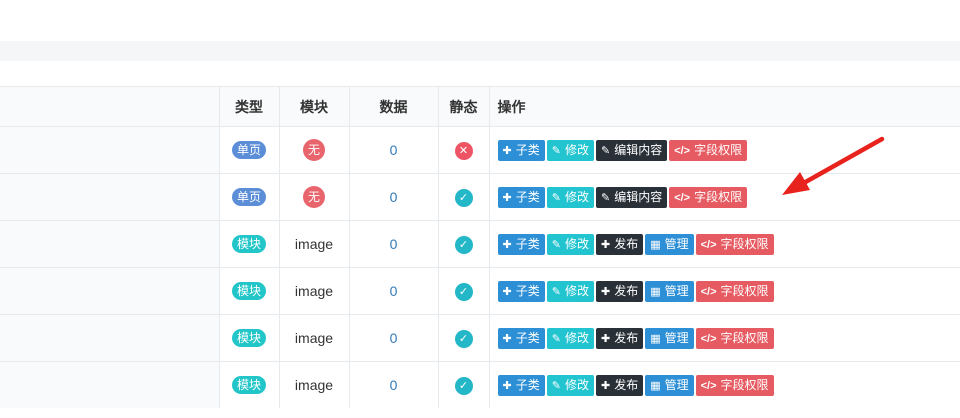 The image size is (960, 418). What do you see at coordinates (724, 106) in the screenshot?
I see `header-ops: 操作` at bounding box center [724, 106].